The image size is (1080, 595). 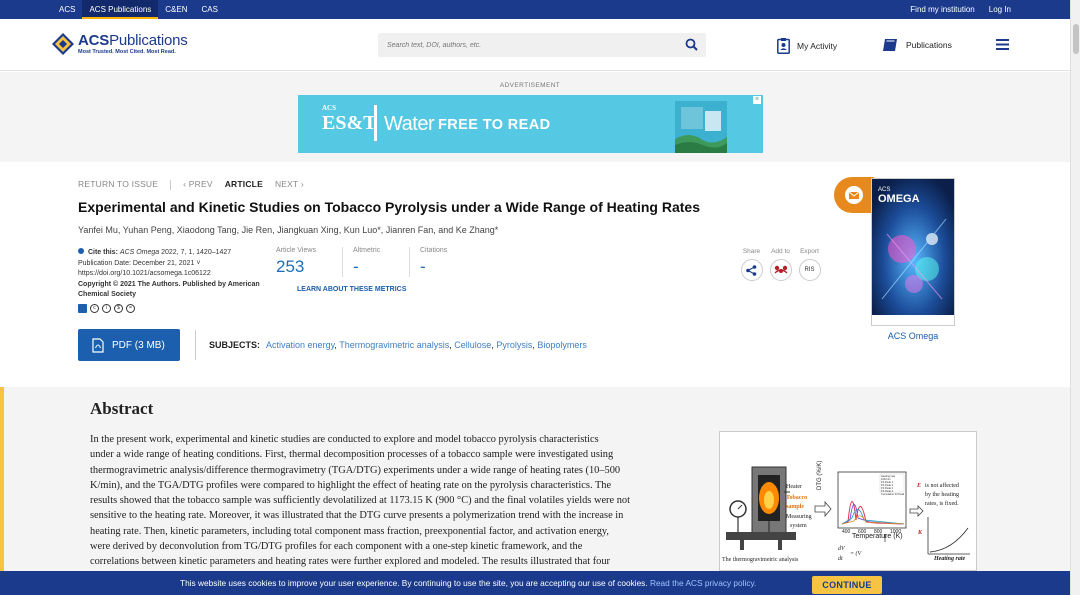 What do you see at coordinates (913, 252) in the screenshot?
I see `journal-cover: ACS OMEGA` at bounding box center [913, 252].